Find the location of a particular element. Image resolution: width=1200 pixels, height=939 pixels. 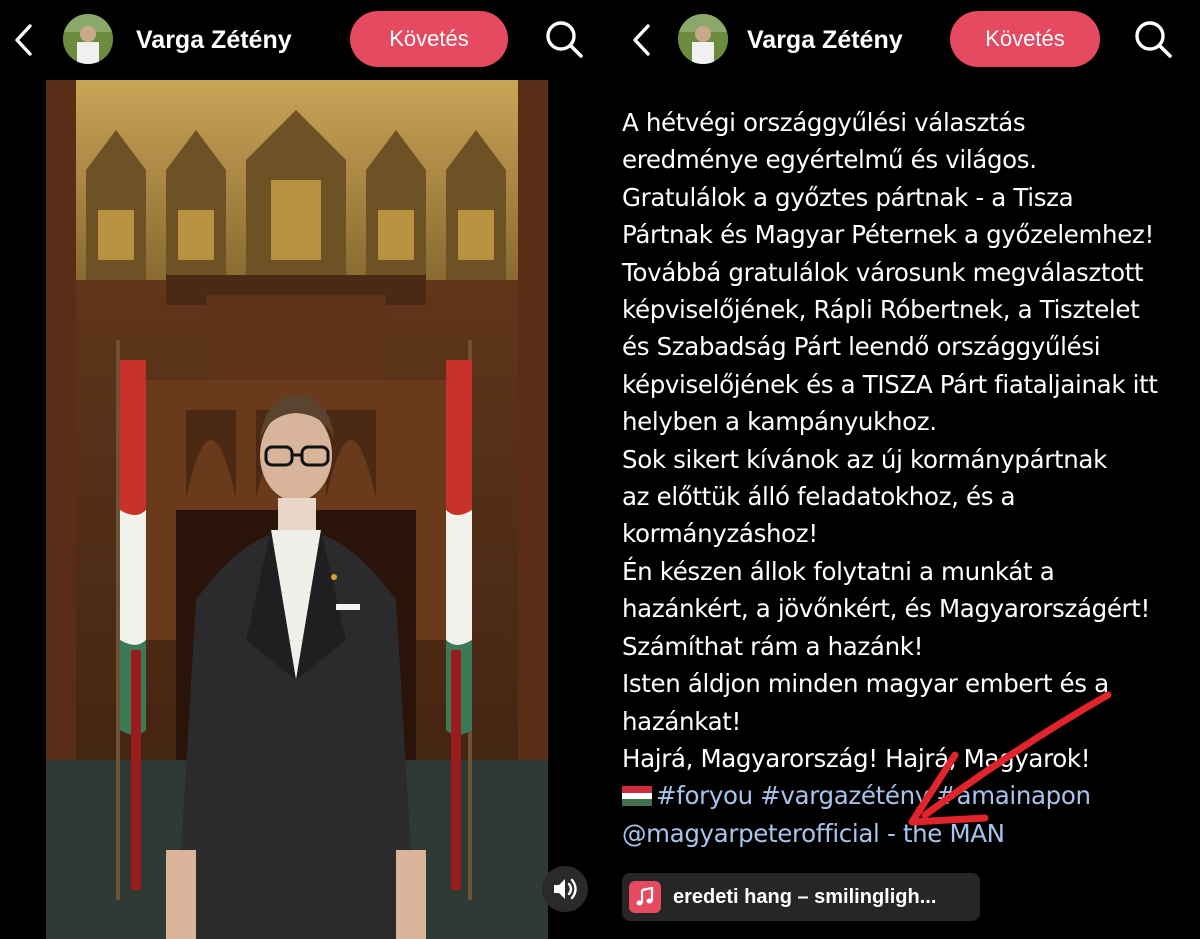

caption-line: Isten áldjon minden magyar embert és a is located at coordinates (865, 684).